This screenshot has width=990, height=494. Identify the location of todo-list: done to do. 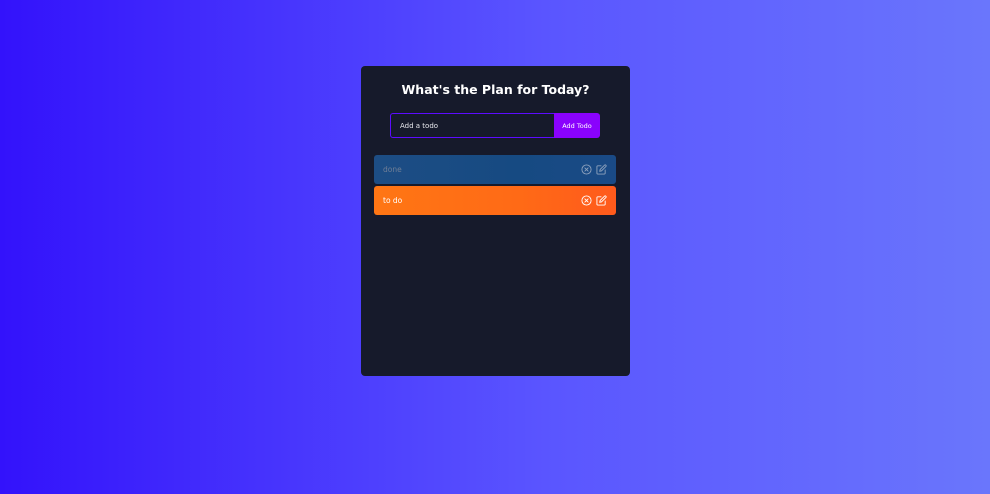
(495, 186).